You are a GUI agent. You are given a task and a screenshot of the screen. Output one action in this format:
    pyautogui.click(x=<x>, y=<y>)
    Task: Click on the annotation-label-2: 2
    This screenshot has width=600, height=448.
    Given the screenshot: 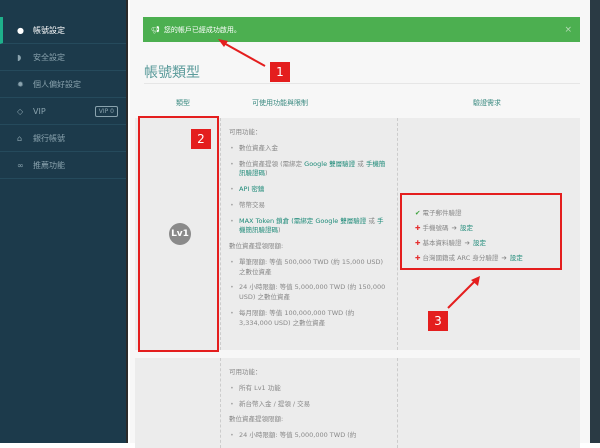 What is the action you would take?
    pyautogui.click(x=201, y=139)
    